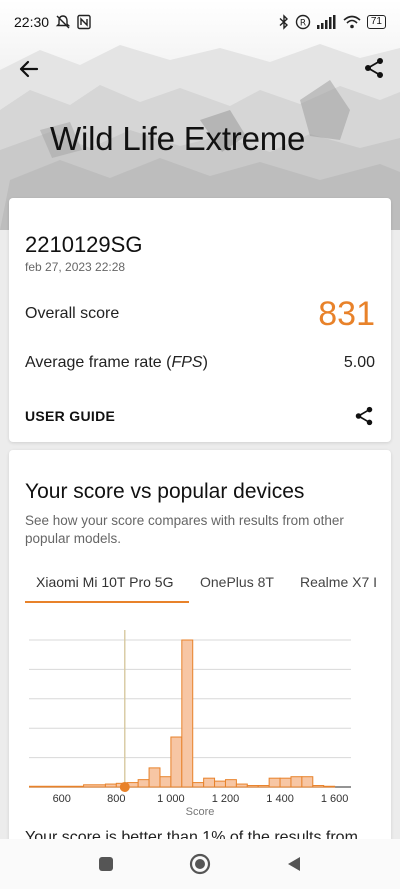 This screenshot has height=889, width=400. I want to click on tab-oneplus-8t: OnePlus 8T, so click(237, 582).